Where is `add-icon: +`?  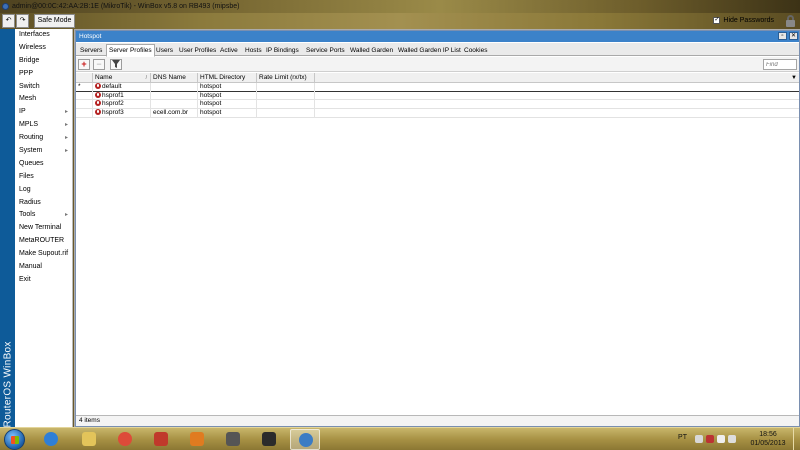 add-icon: + is located at coordinates (84, 64).